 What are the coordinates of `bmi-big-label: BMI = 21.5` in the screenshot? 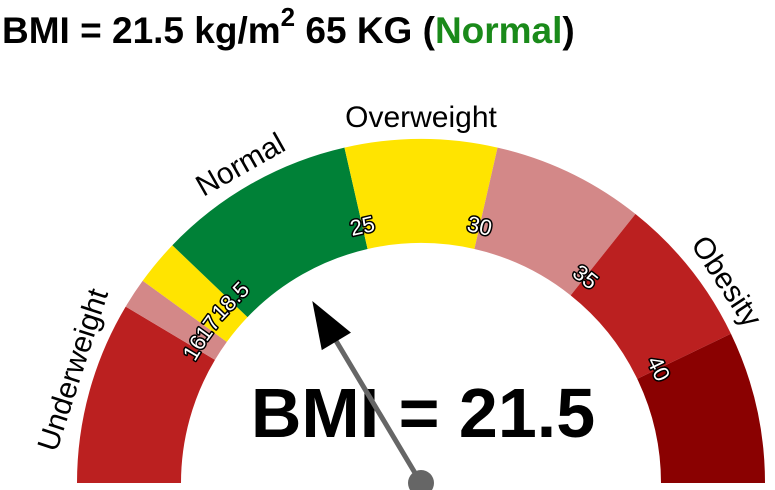 It's located at (423, 413).